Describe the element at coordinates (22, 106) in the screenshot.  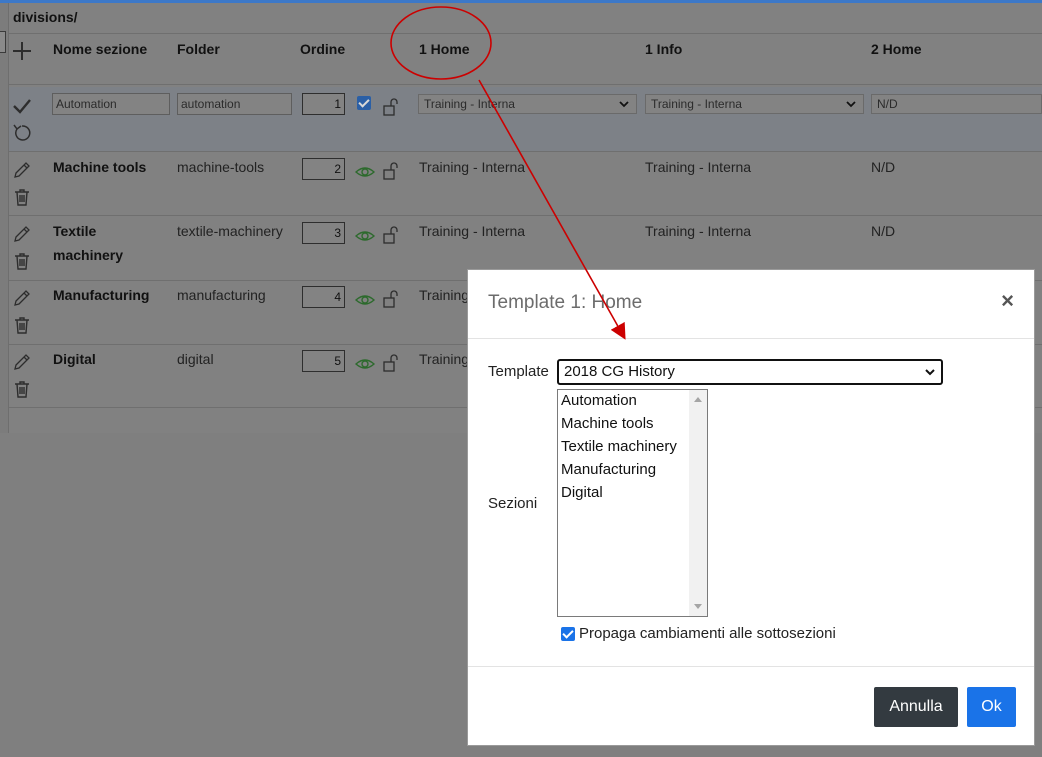
I see `check-icon` at that location.